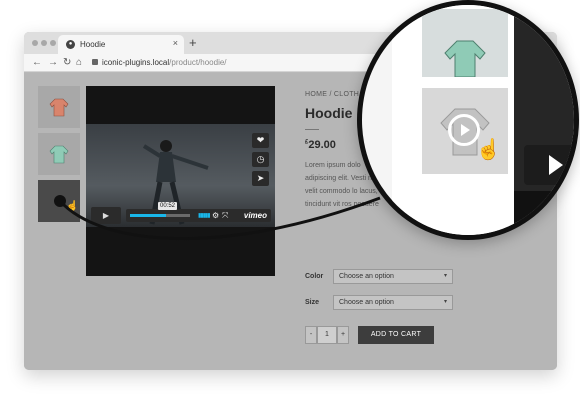 The height and width of the screenshot is (403, 580). What do you see at coordinates (121, 44) in the screenshot?
I see `browser-tab: ● Hoodie ×` at bounding box center [121, 44].